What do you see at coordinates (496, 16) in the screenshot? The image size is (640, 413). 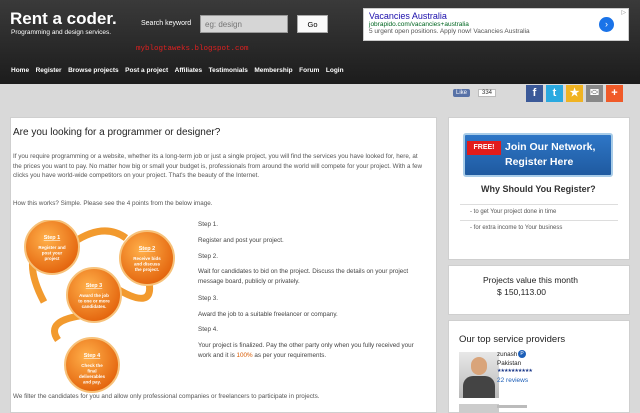 I see `ad-title: Vacancies Australia` at bounding box center [496, 16].